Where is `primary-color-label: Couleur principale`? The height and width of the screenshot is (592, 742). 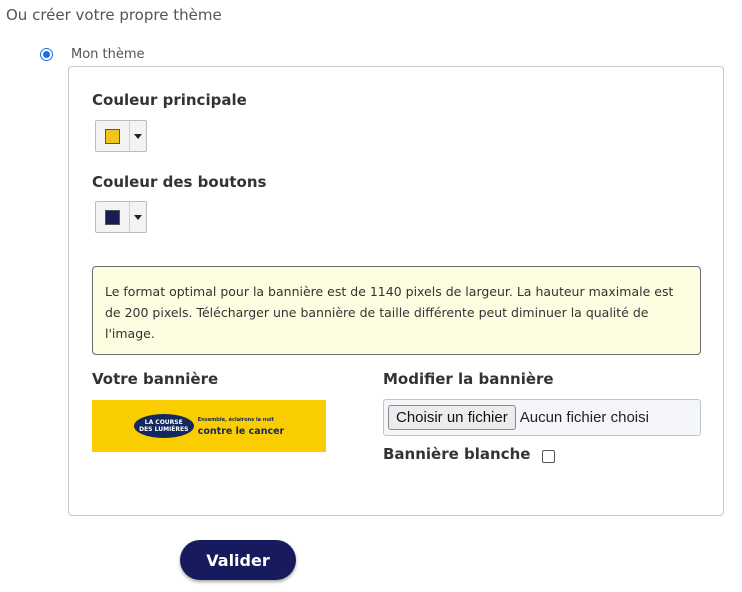 primary-color-label: Couleur principale is located at coordinates (169, 100).